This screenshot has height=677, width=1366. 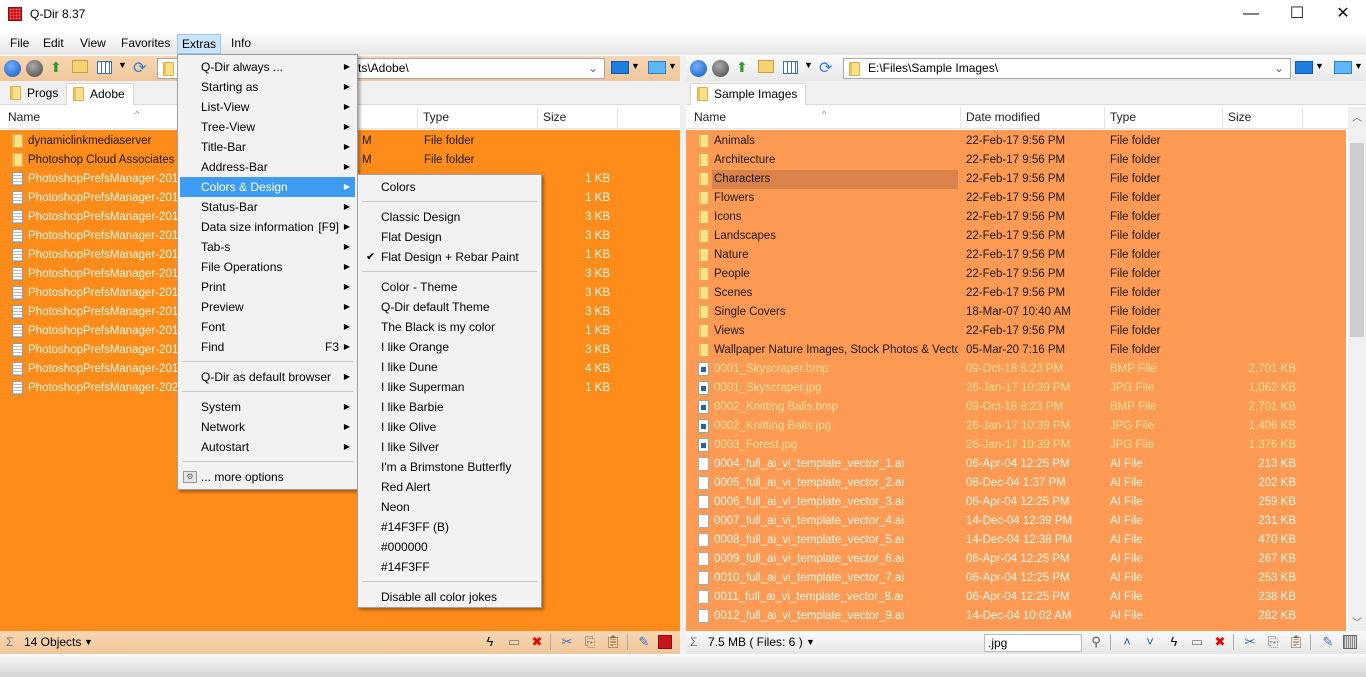 I want to click on list-item: Characters 22-Feb-17 9:56 PM File folder, so click(x=1016, y=179).